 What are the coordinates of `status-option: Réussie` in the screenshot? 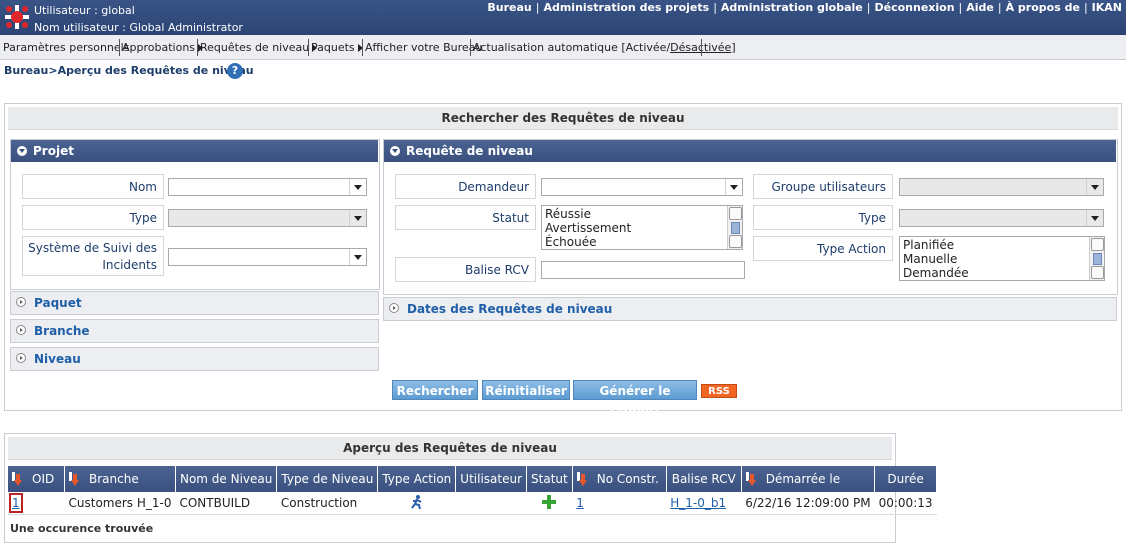 It's located at (642, 214).